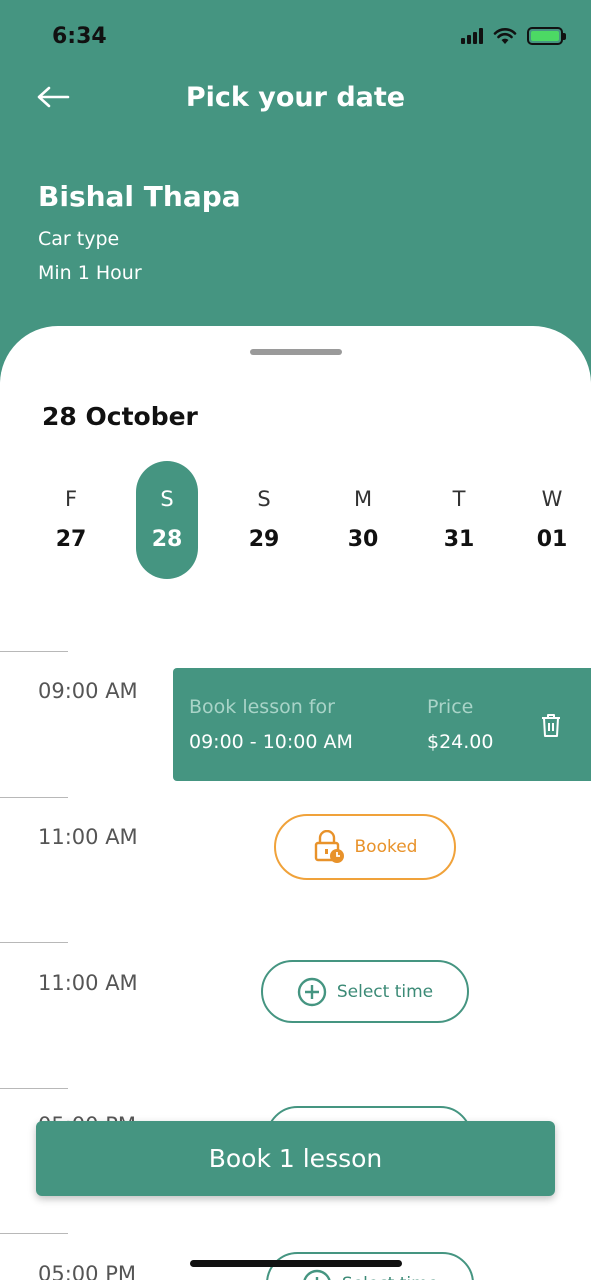 The width and height of the screenshot is (591, 1280). I want to click on car-type-label: Car type, so click(79, 239).